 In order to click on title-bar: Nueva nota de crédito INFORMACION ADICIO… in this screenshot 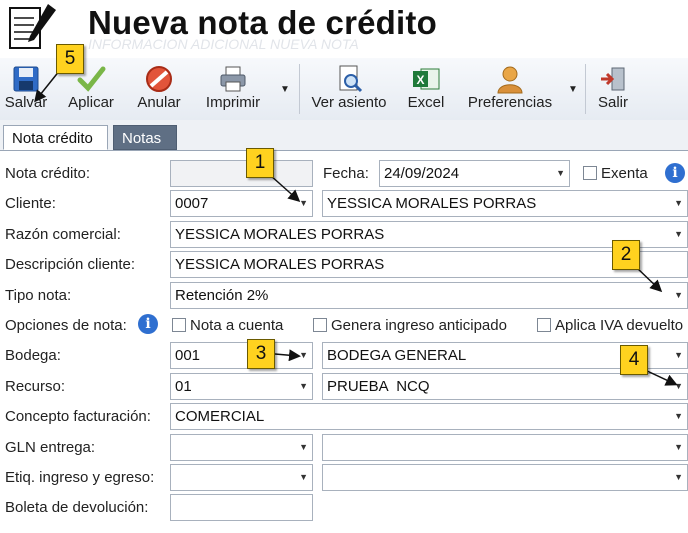, I will do `click(344, 29)`.